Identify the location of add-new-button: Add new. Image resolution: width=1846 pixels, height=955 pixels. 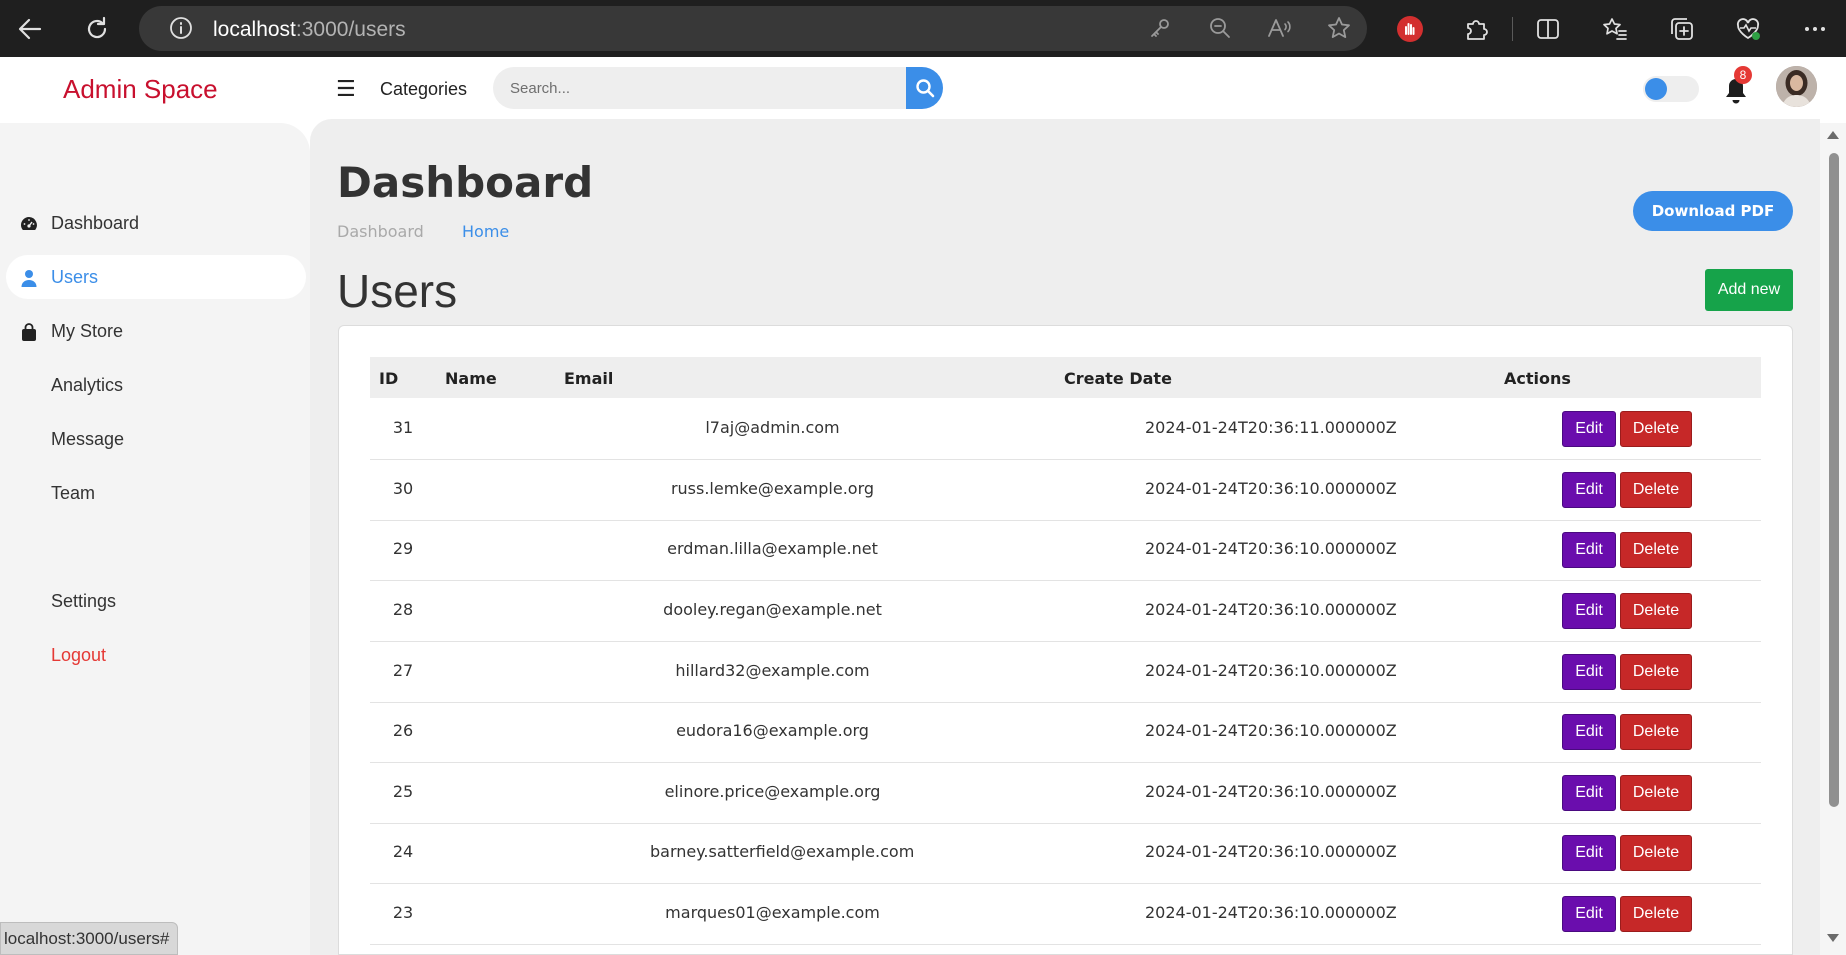
(1749, 290).